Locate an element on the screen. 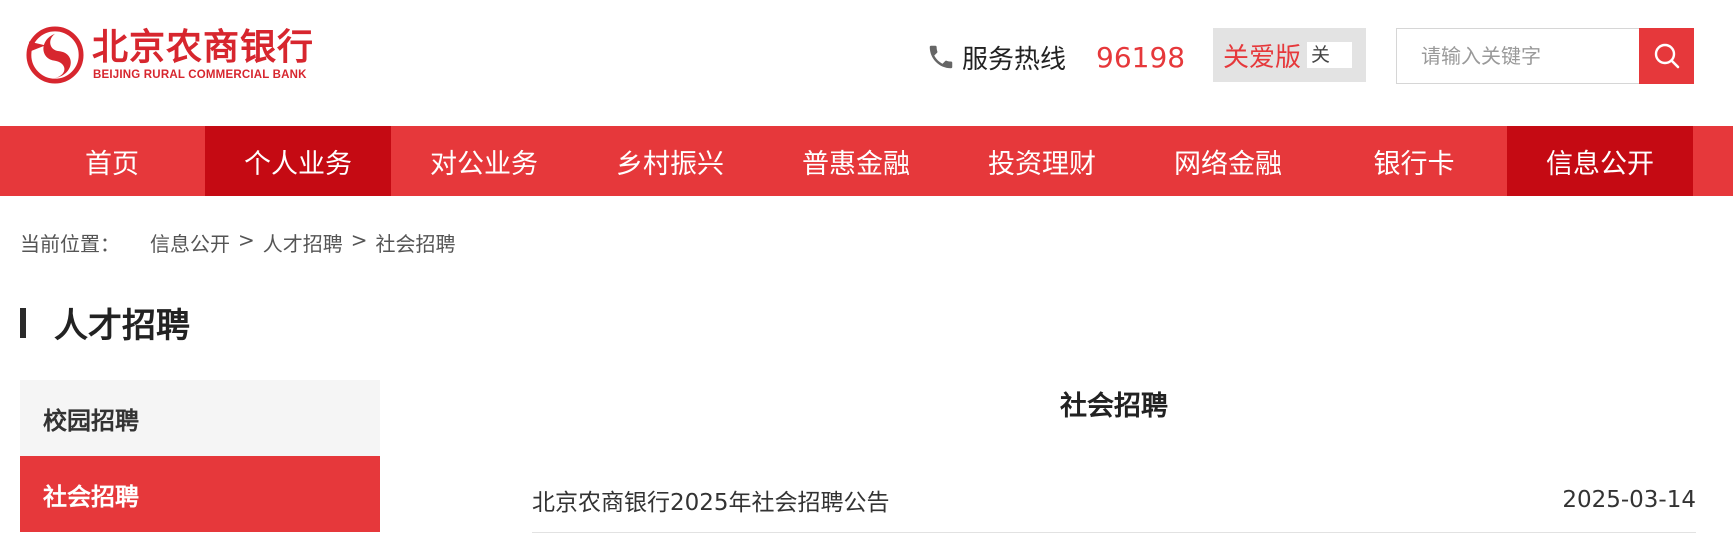 Image resolution: width=1733 pixels, height=550 pixels. nav-item-personal: 个人业务 is located at coordinates (298, 161).